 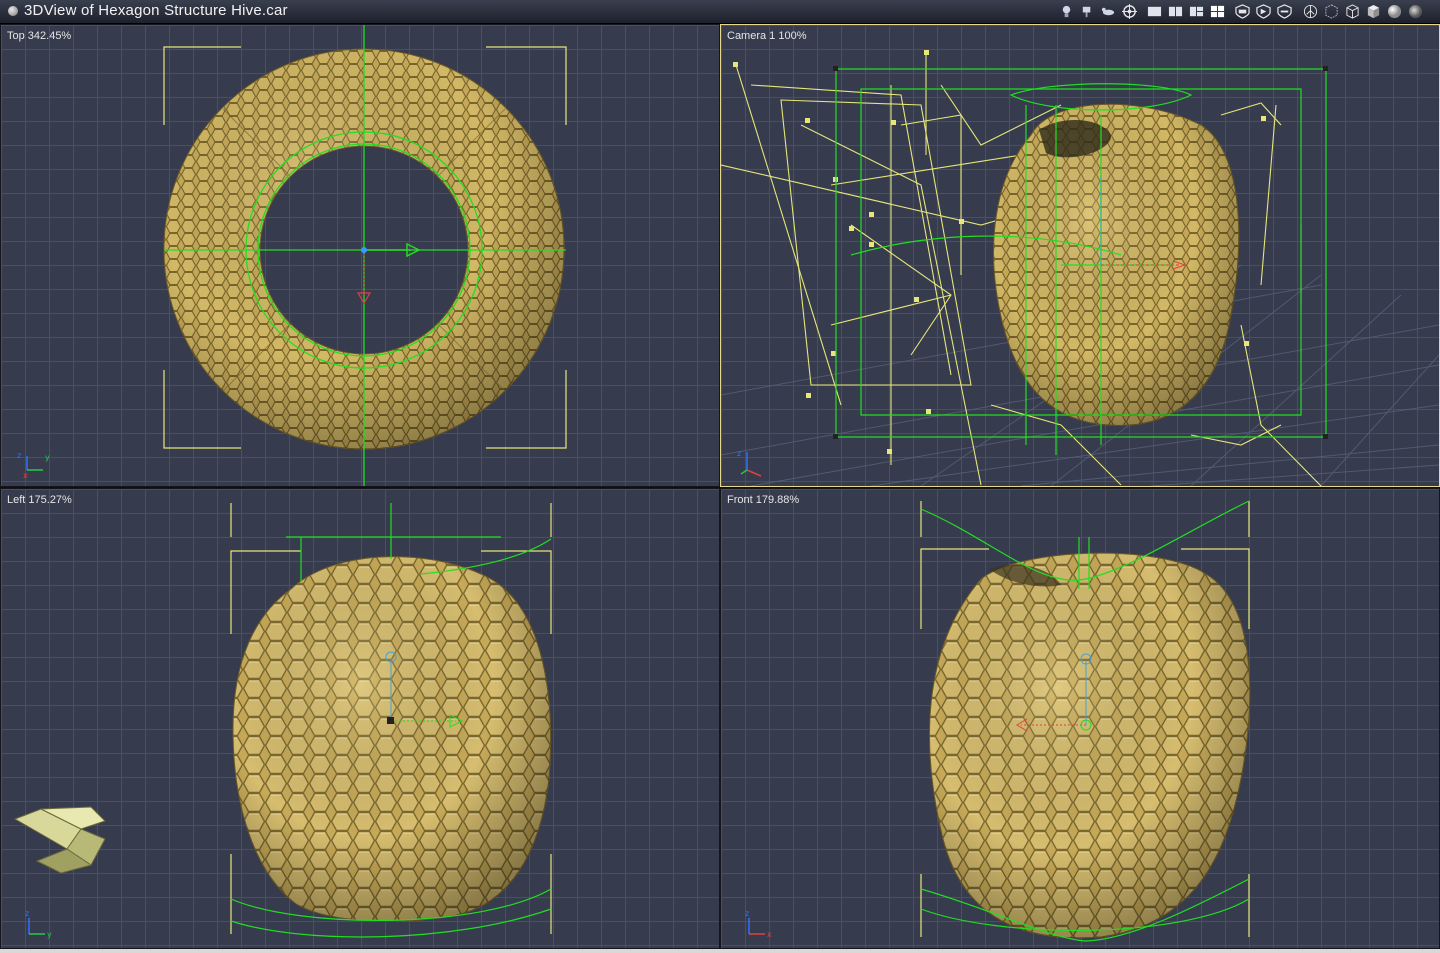 I want to click on light-icon, so click(x=1066, y=11).